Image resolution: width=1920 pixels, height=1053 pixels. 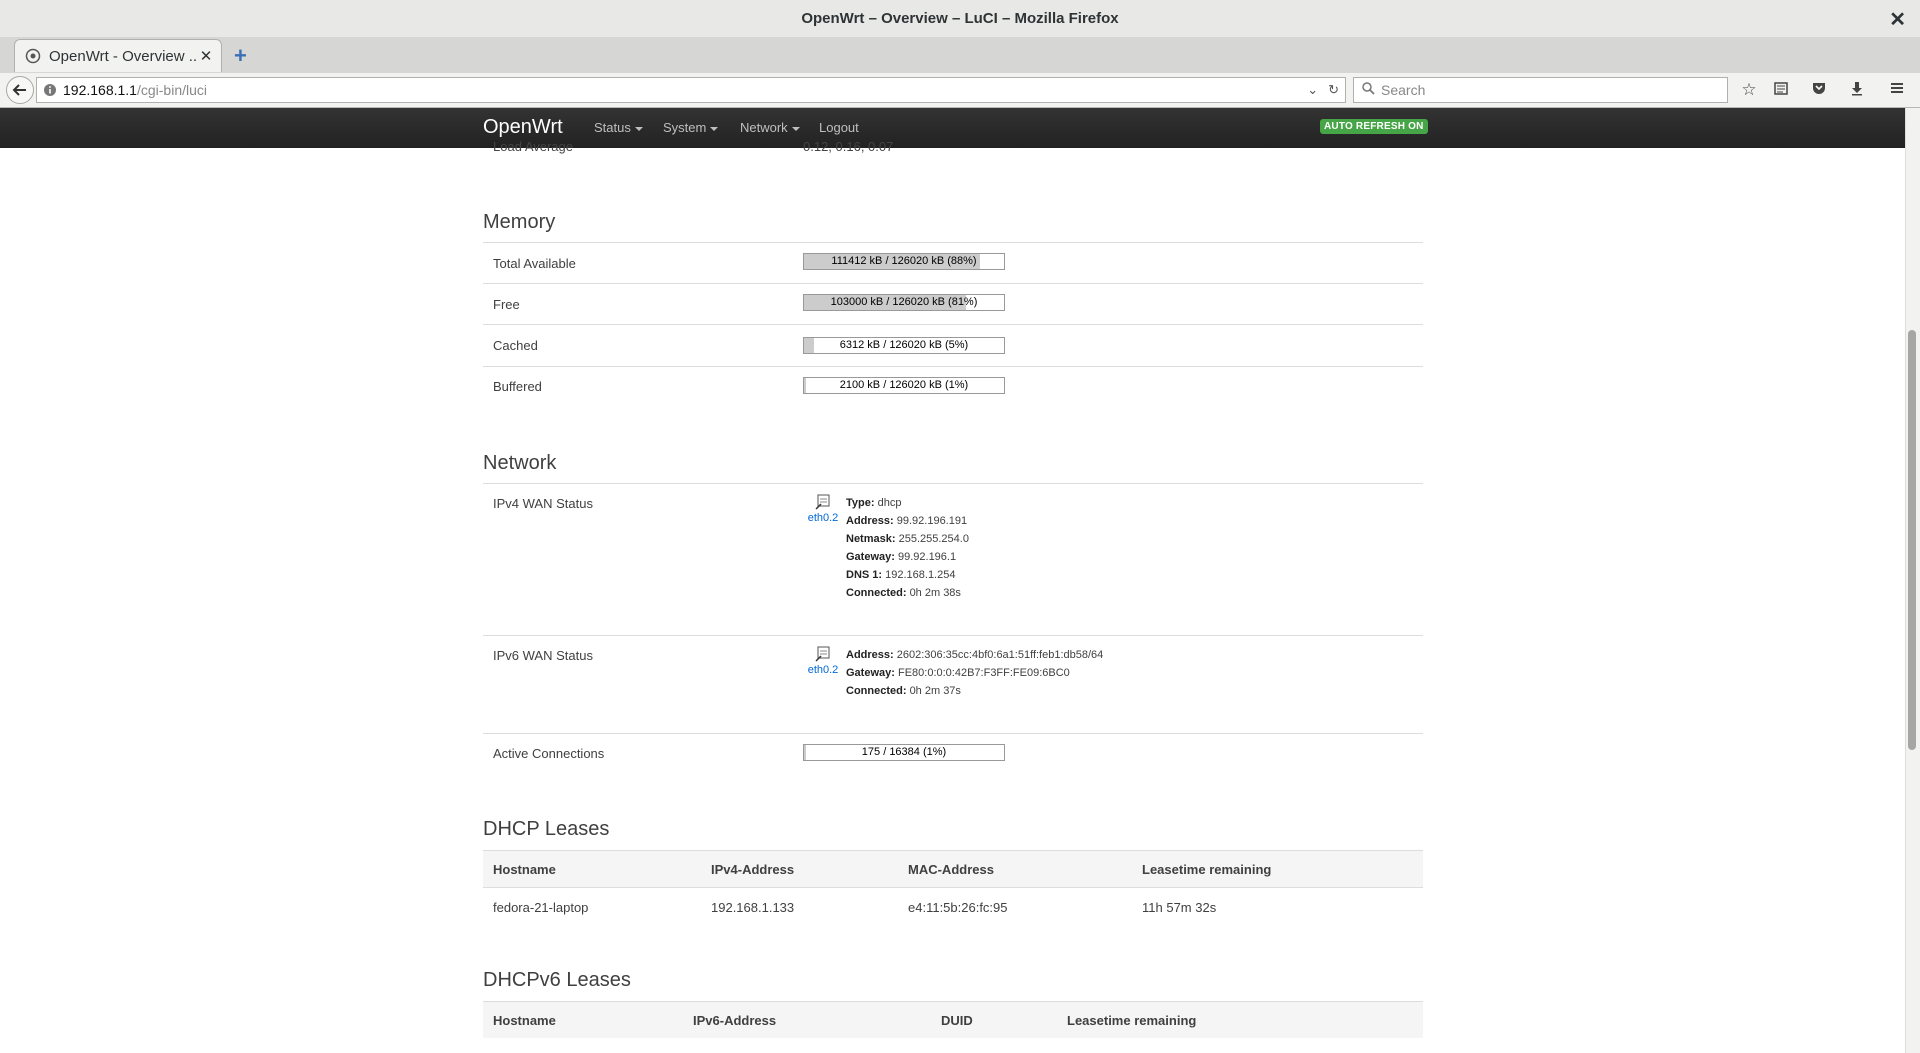 I want to click on url-host: 192.168.1.1, so click(x=100, y=90).